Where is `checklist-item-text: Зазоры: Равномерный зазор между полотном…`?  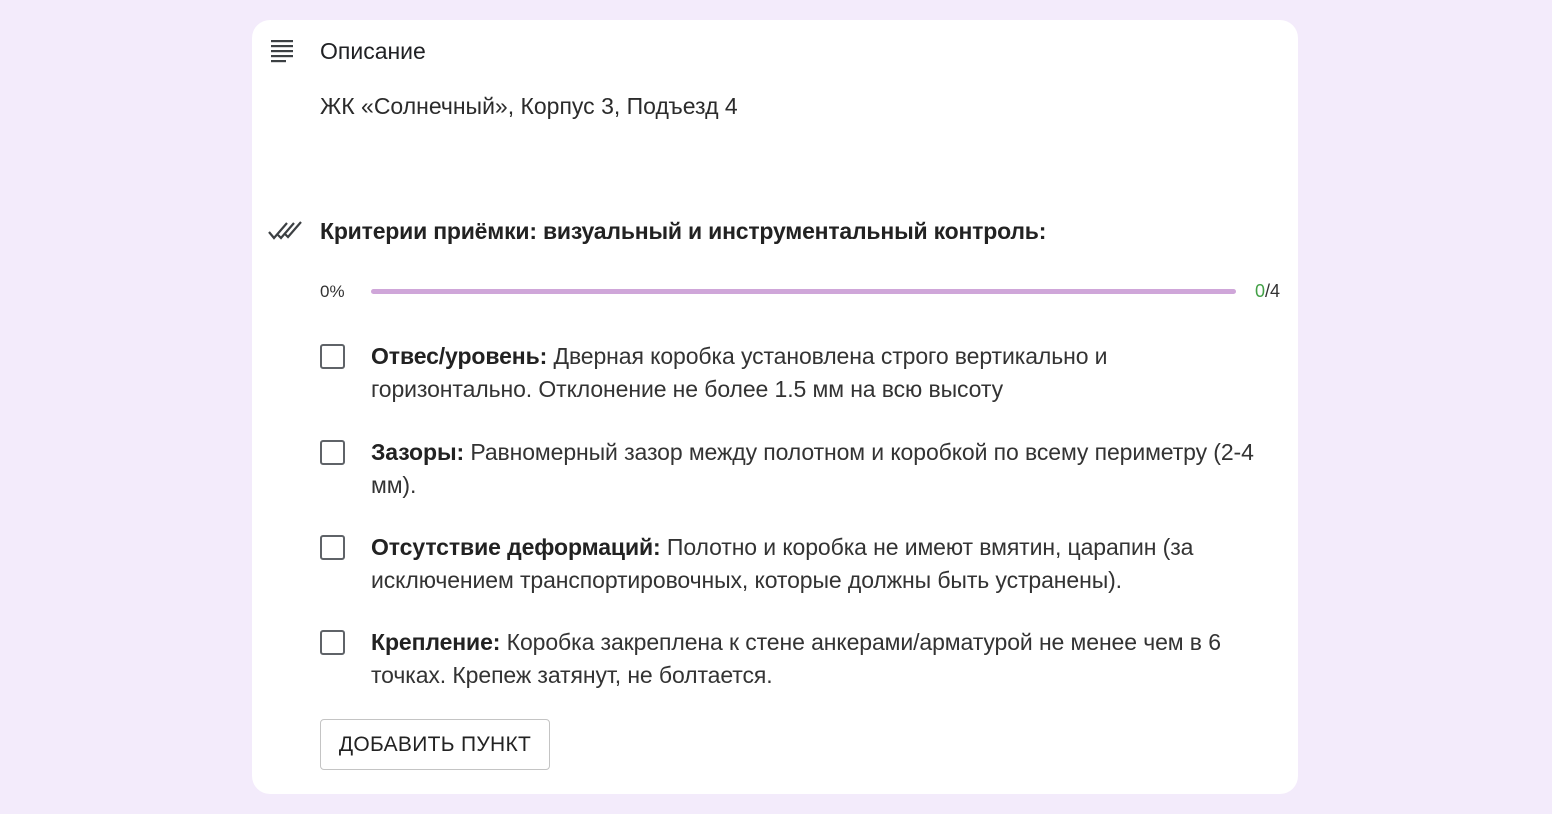 checklist-item-text: Зазоры: Равномерный зазор между полотном… is located at coordinates (821, 469).